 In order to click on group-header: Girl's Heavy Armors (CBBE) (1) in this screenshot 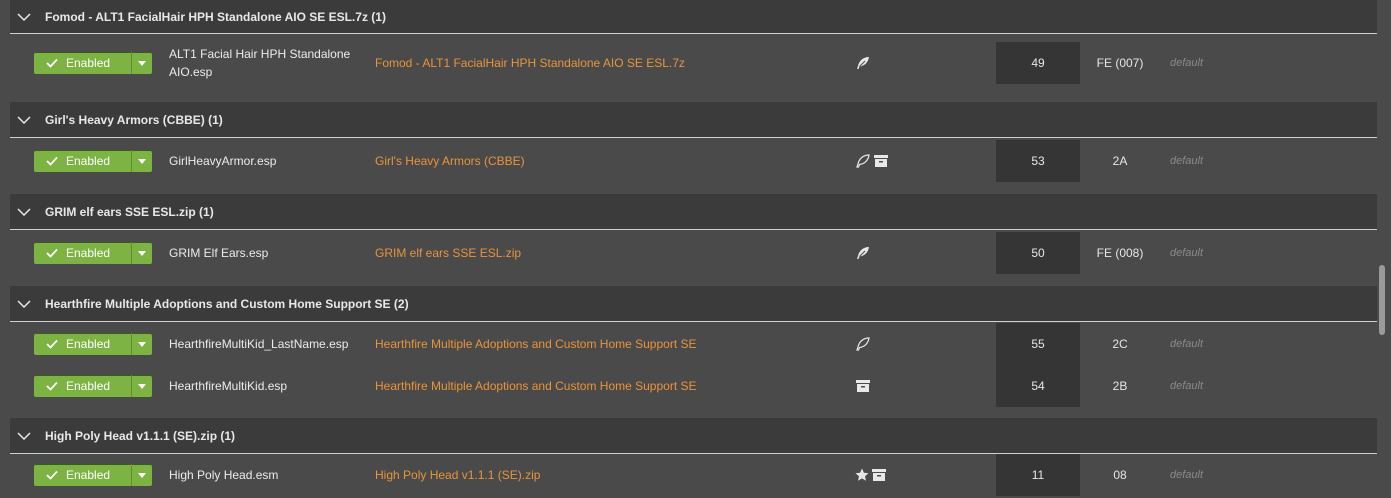, I will do `click(693, 120)`.